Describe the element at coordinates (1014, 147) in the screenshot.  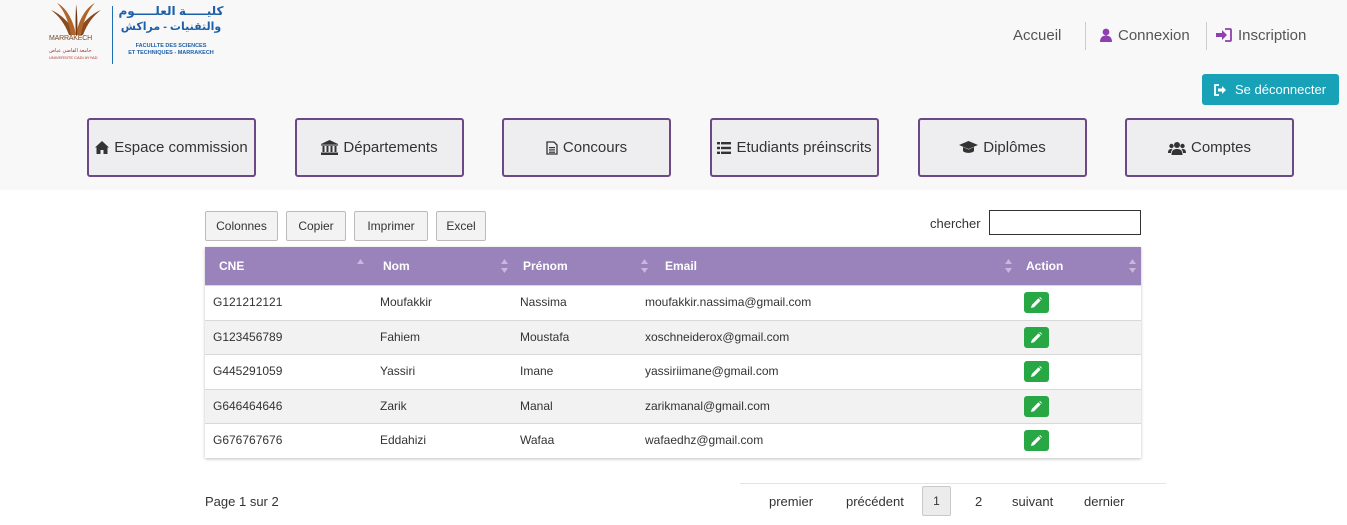
I see `tile-label: Diplômes` at that location.